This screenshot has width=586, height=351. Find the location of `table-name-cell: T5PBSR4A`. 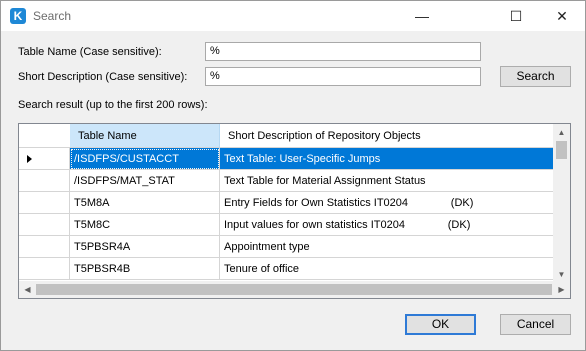

table-name-cell: T5PBSR4A is located at coordinates (145, 247).